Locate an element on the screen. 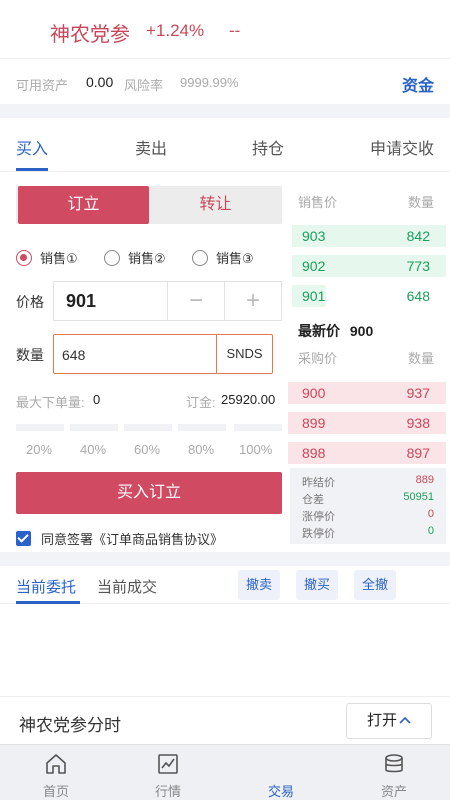  tab-positions: 持仓 is located at coordinates (268, 147).